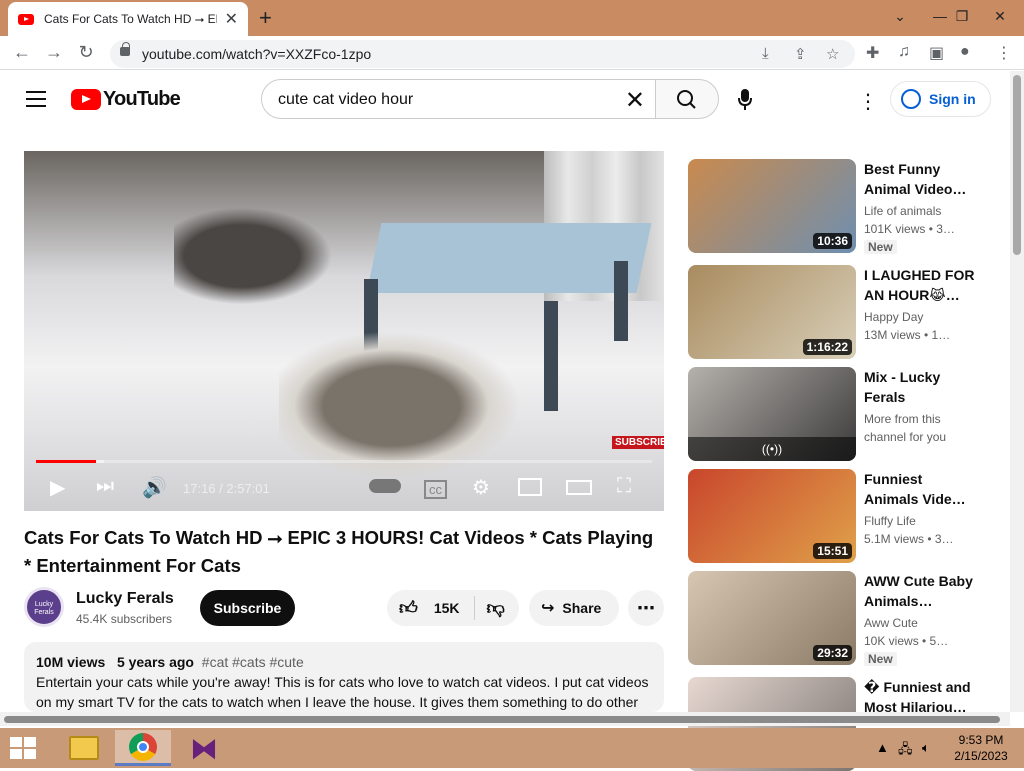 This screenshot has height=771, width=1024. Describe the element at coordinates (204, 748) in the screenshot. I see `visual-studio-icon: ⧓` at that location.